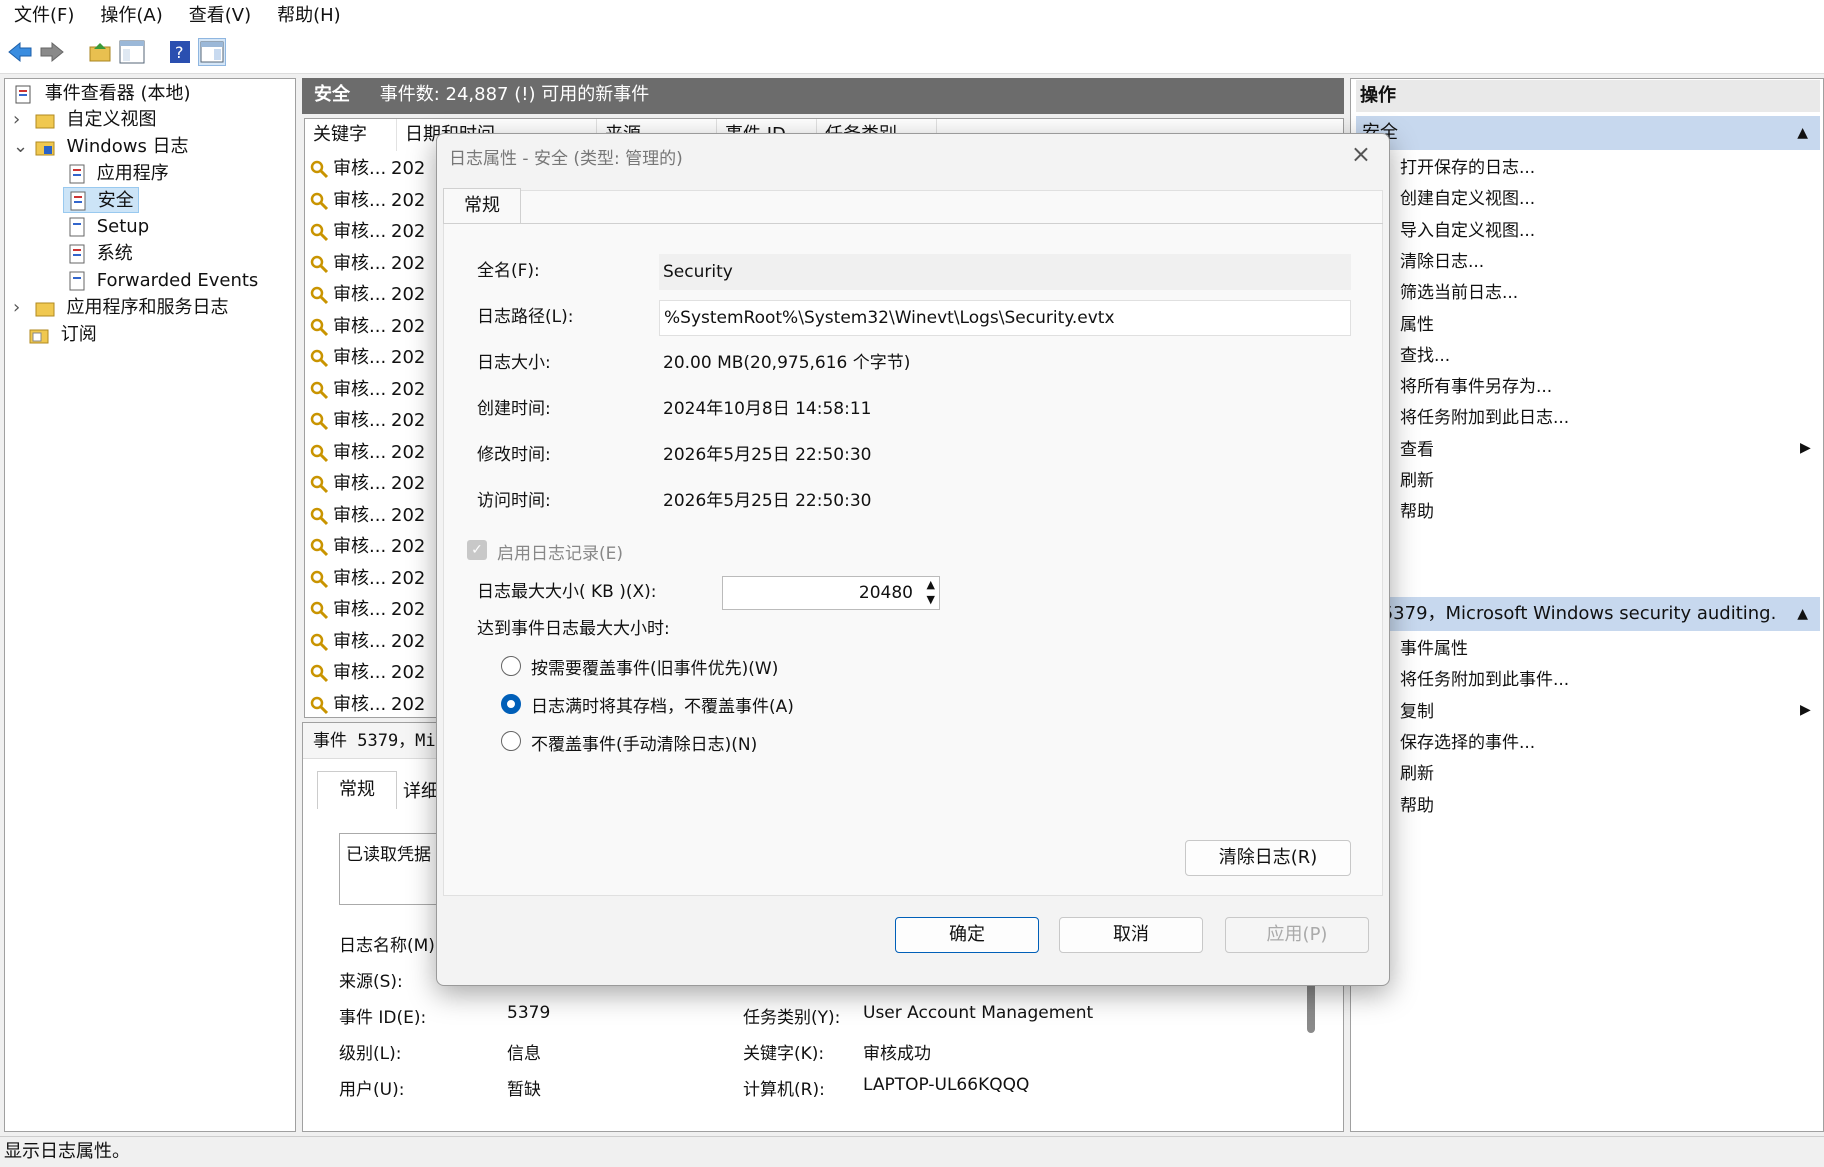  Describe the element at coordinates (45, 121) in the screenshot. I see `folder-icon` at that location.